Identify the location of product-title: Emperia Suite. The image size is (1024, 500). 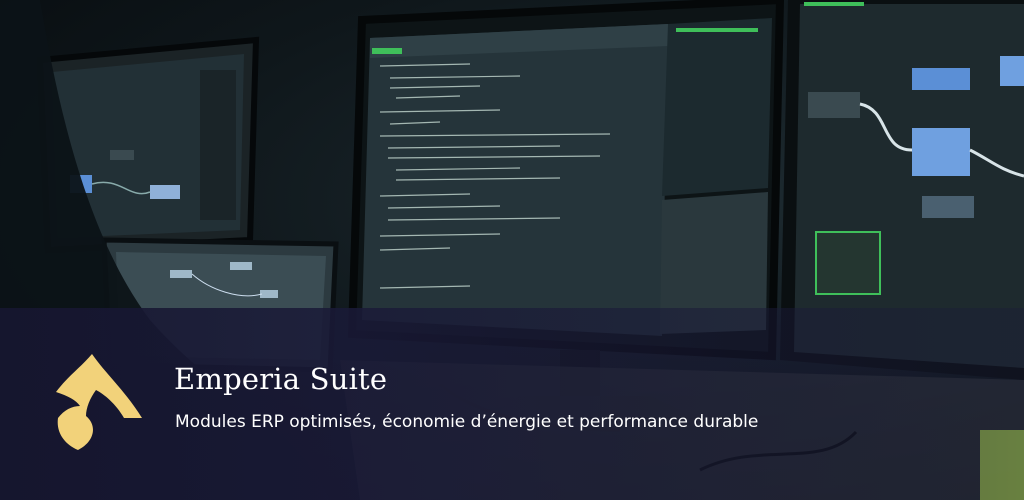
(281, 379).